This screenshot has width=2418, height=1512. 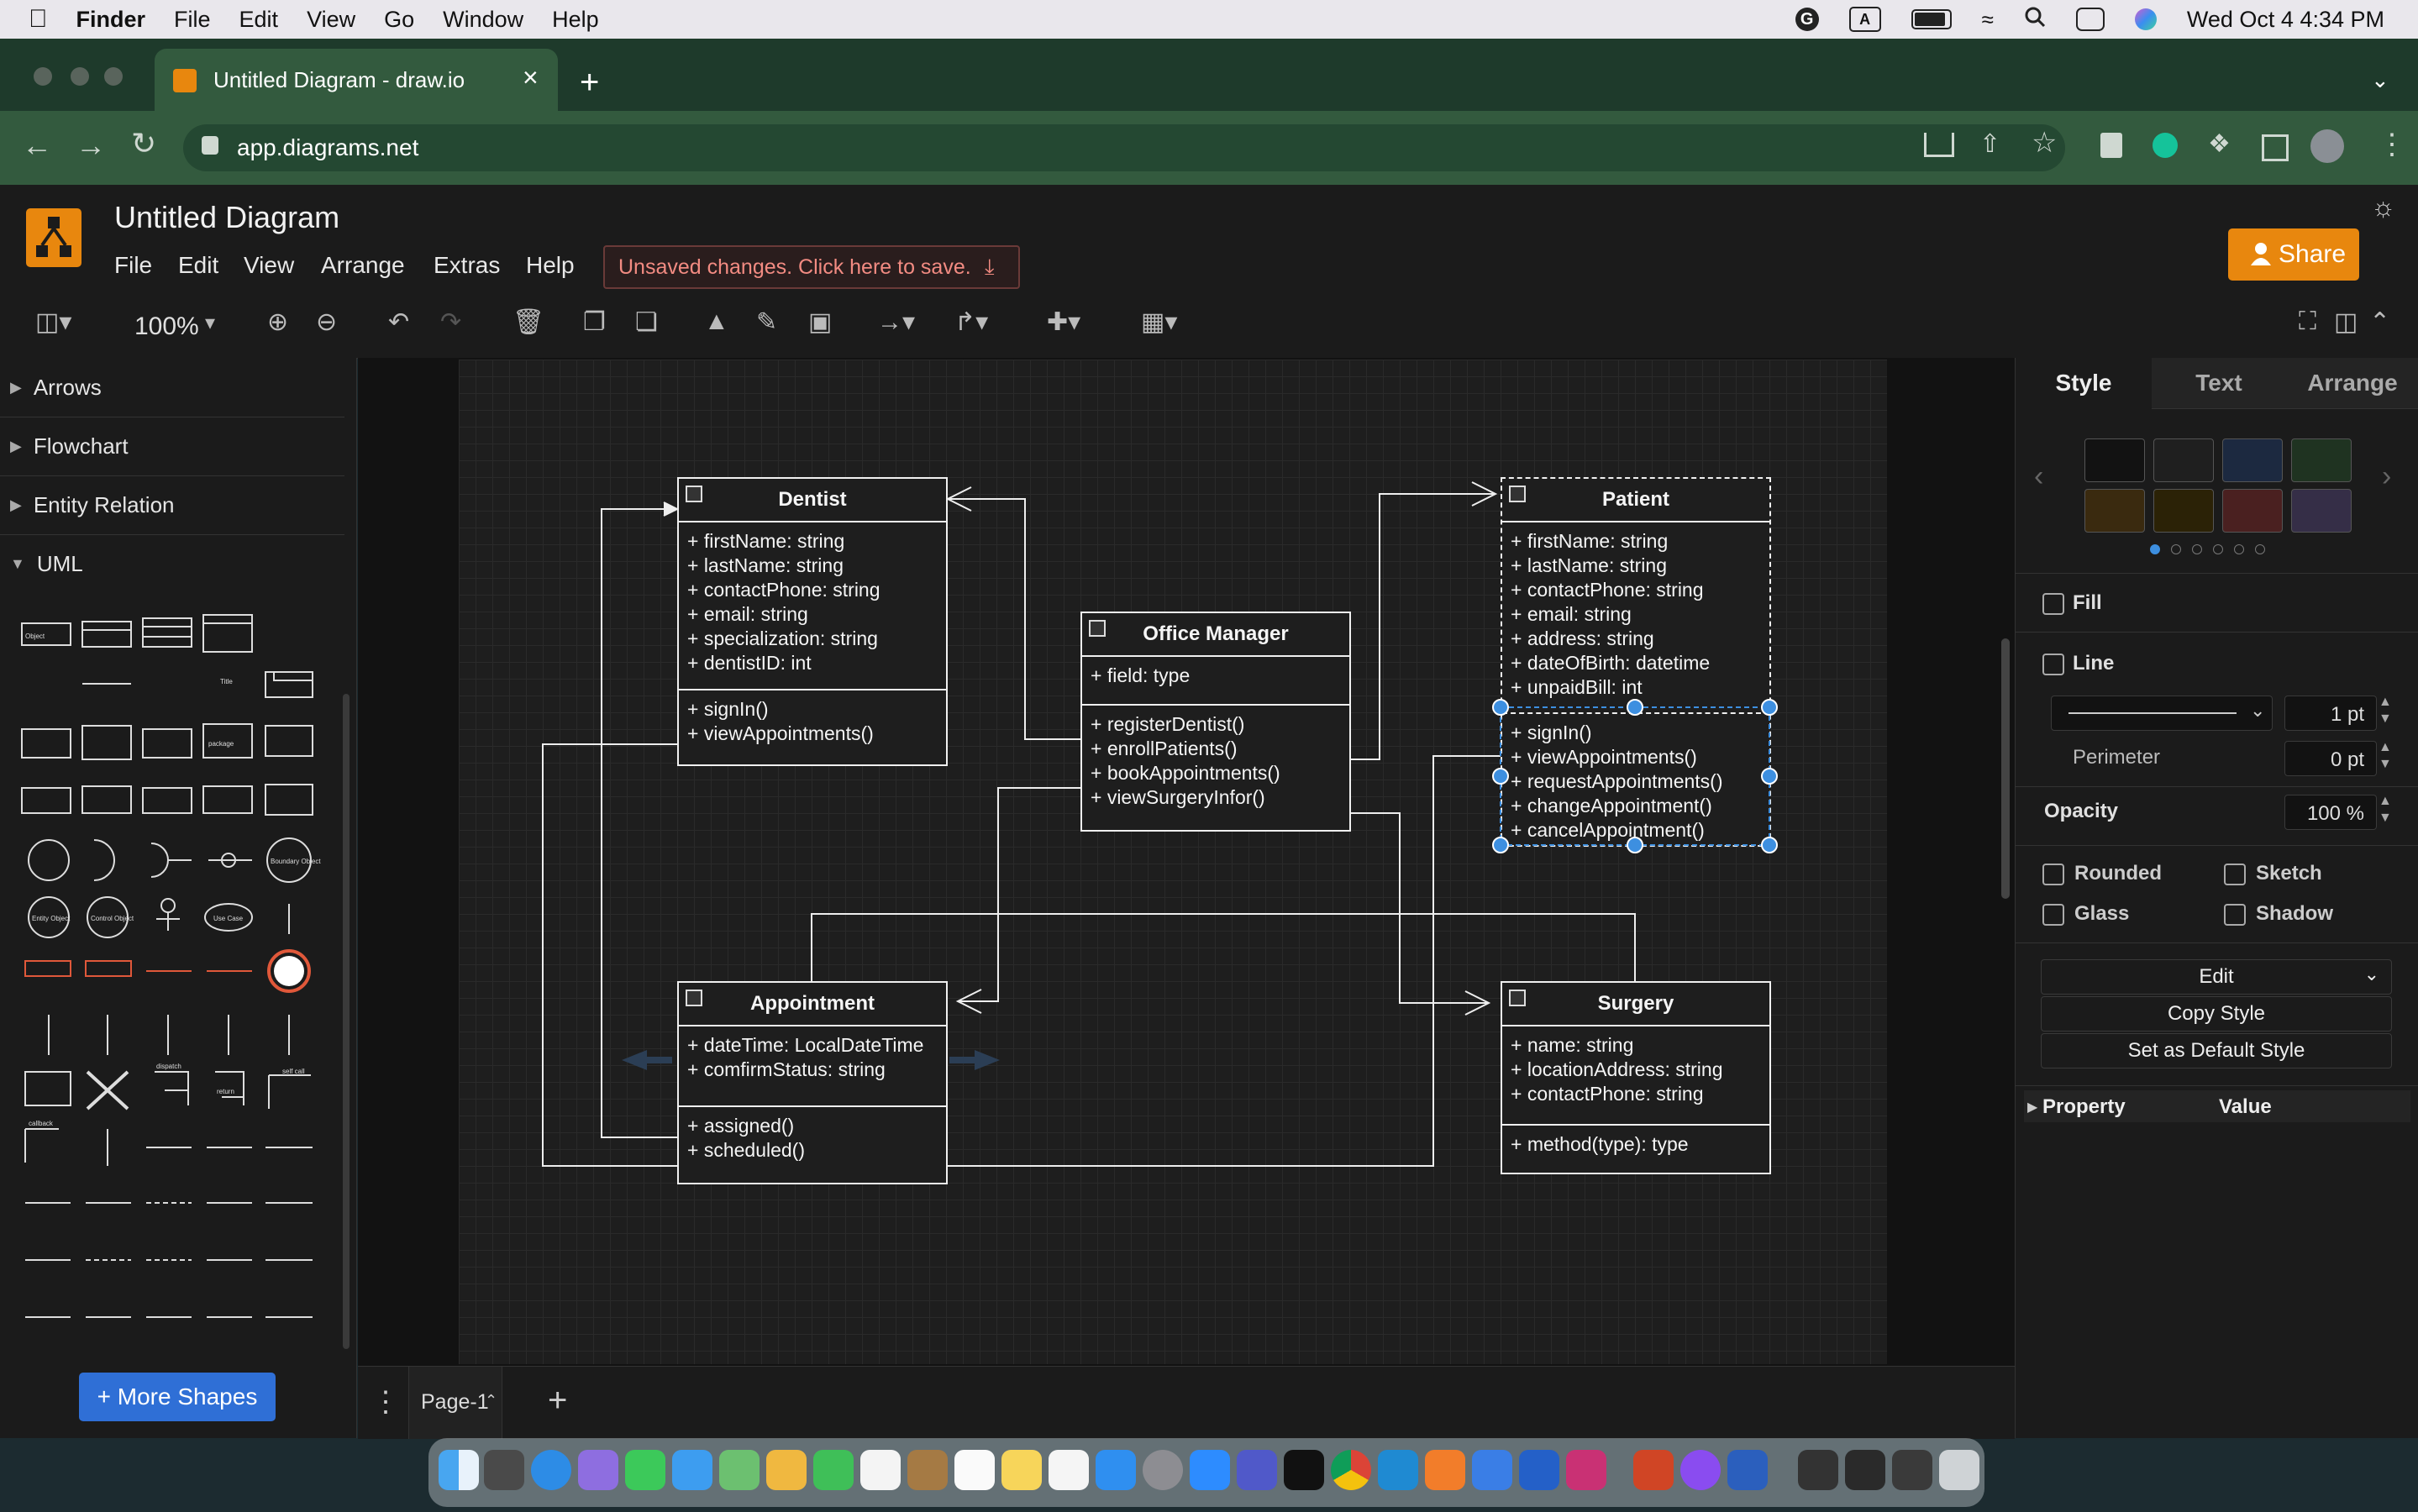 What do you see at coordinates (598, 1470) in the screenshot?
I see `dock-launchpad-icon` at bounding box center [598, 1470].